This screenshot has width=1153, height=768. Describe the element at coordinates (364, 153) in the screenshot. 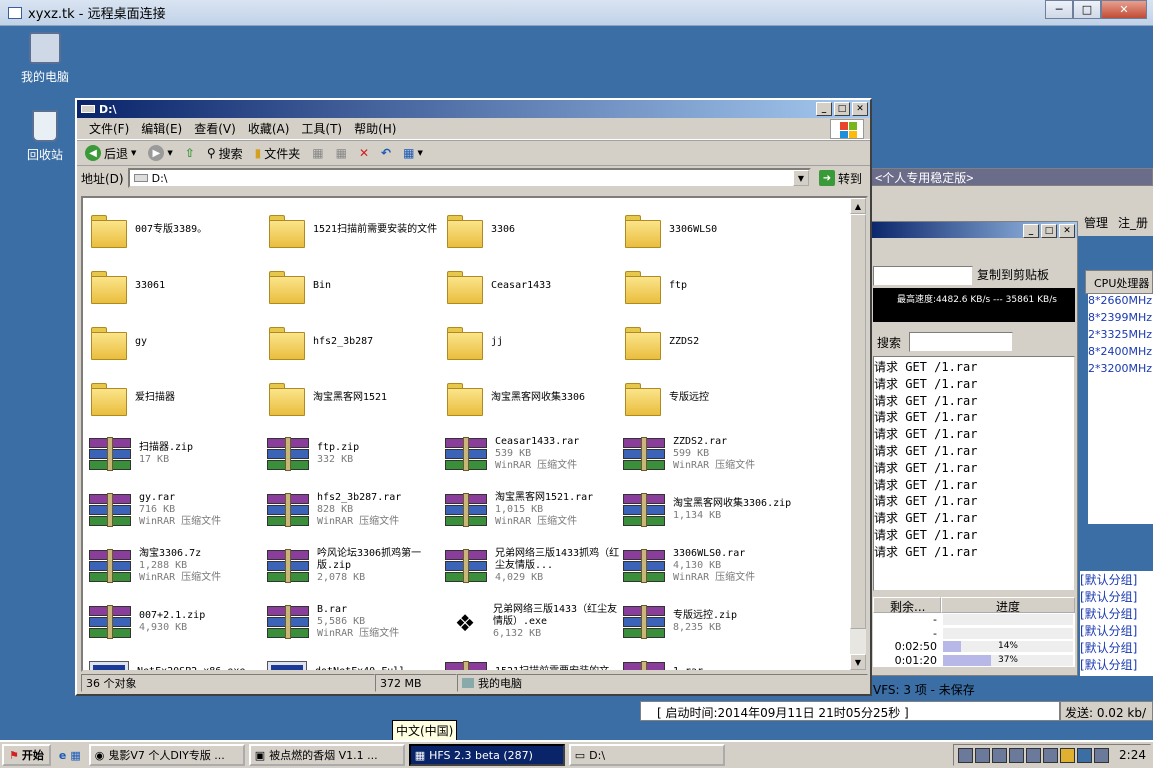

I see `delete-button: ✕` at that location.